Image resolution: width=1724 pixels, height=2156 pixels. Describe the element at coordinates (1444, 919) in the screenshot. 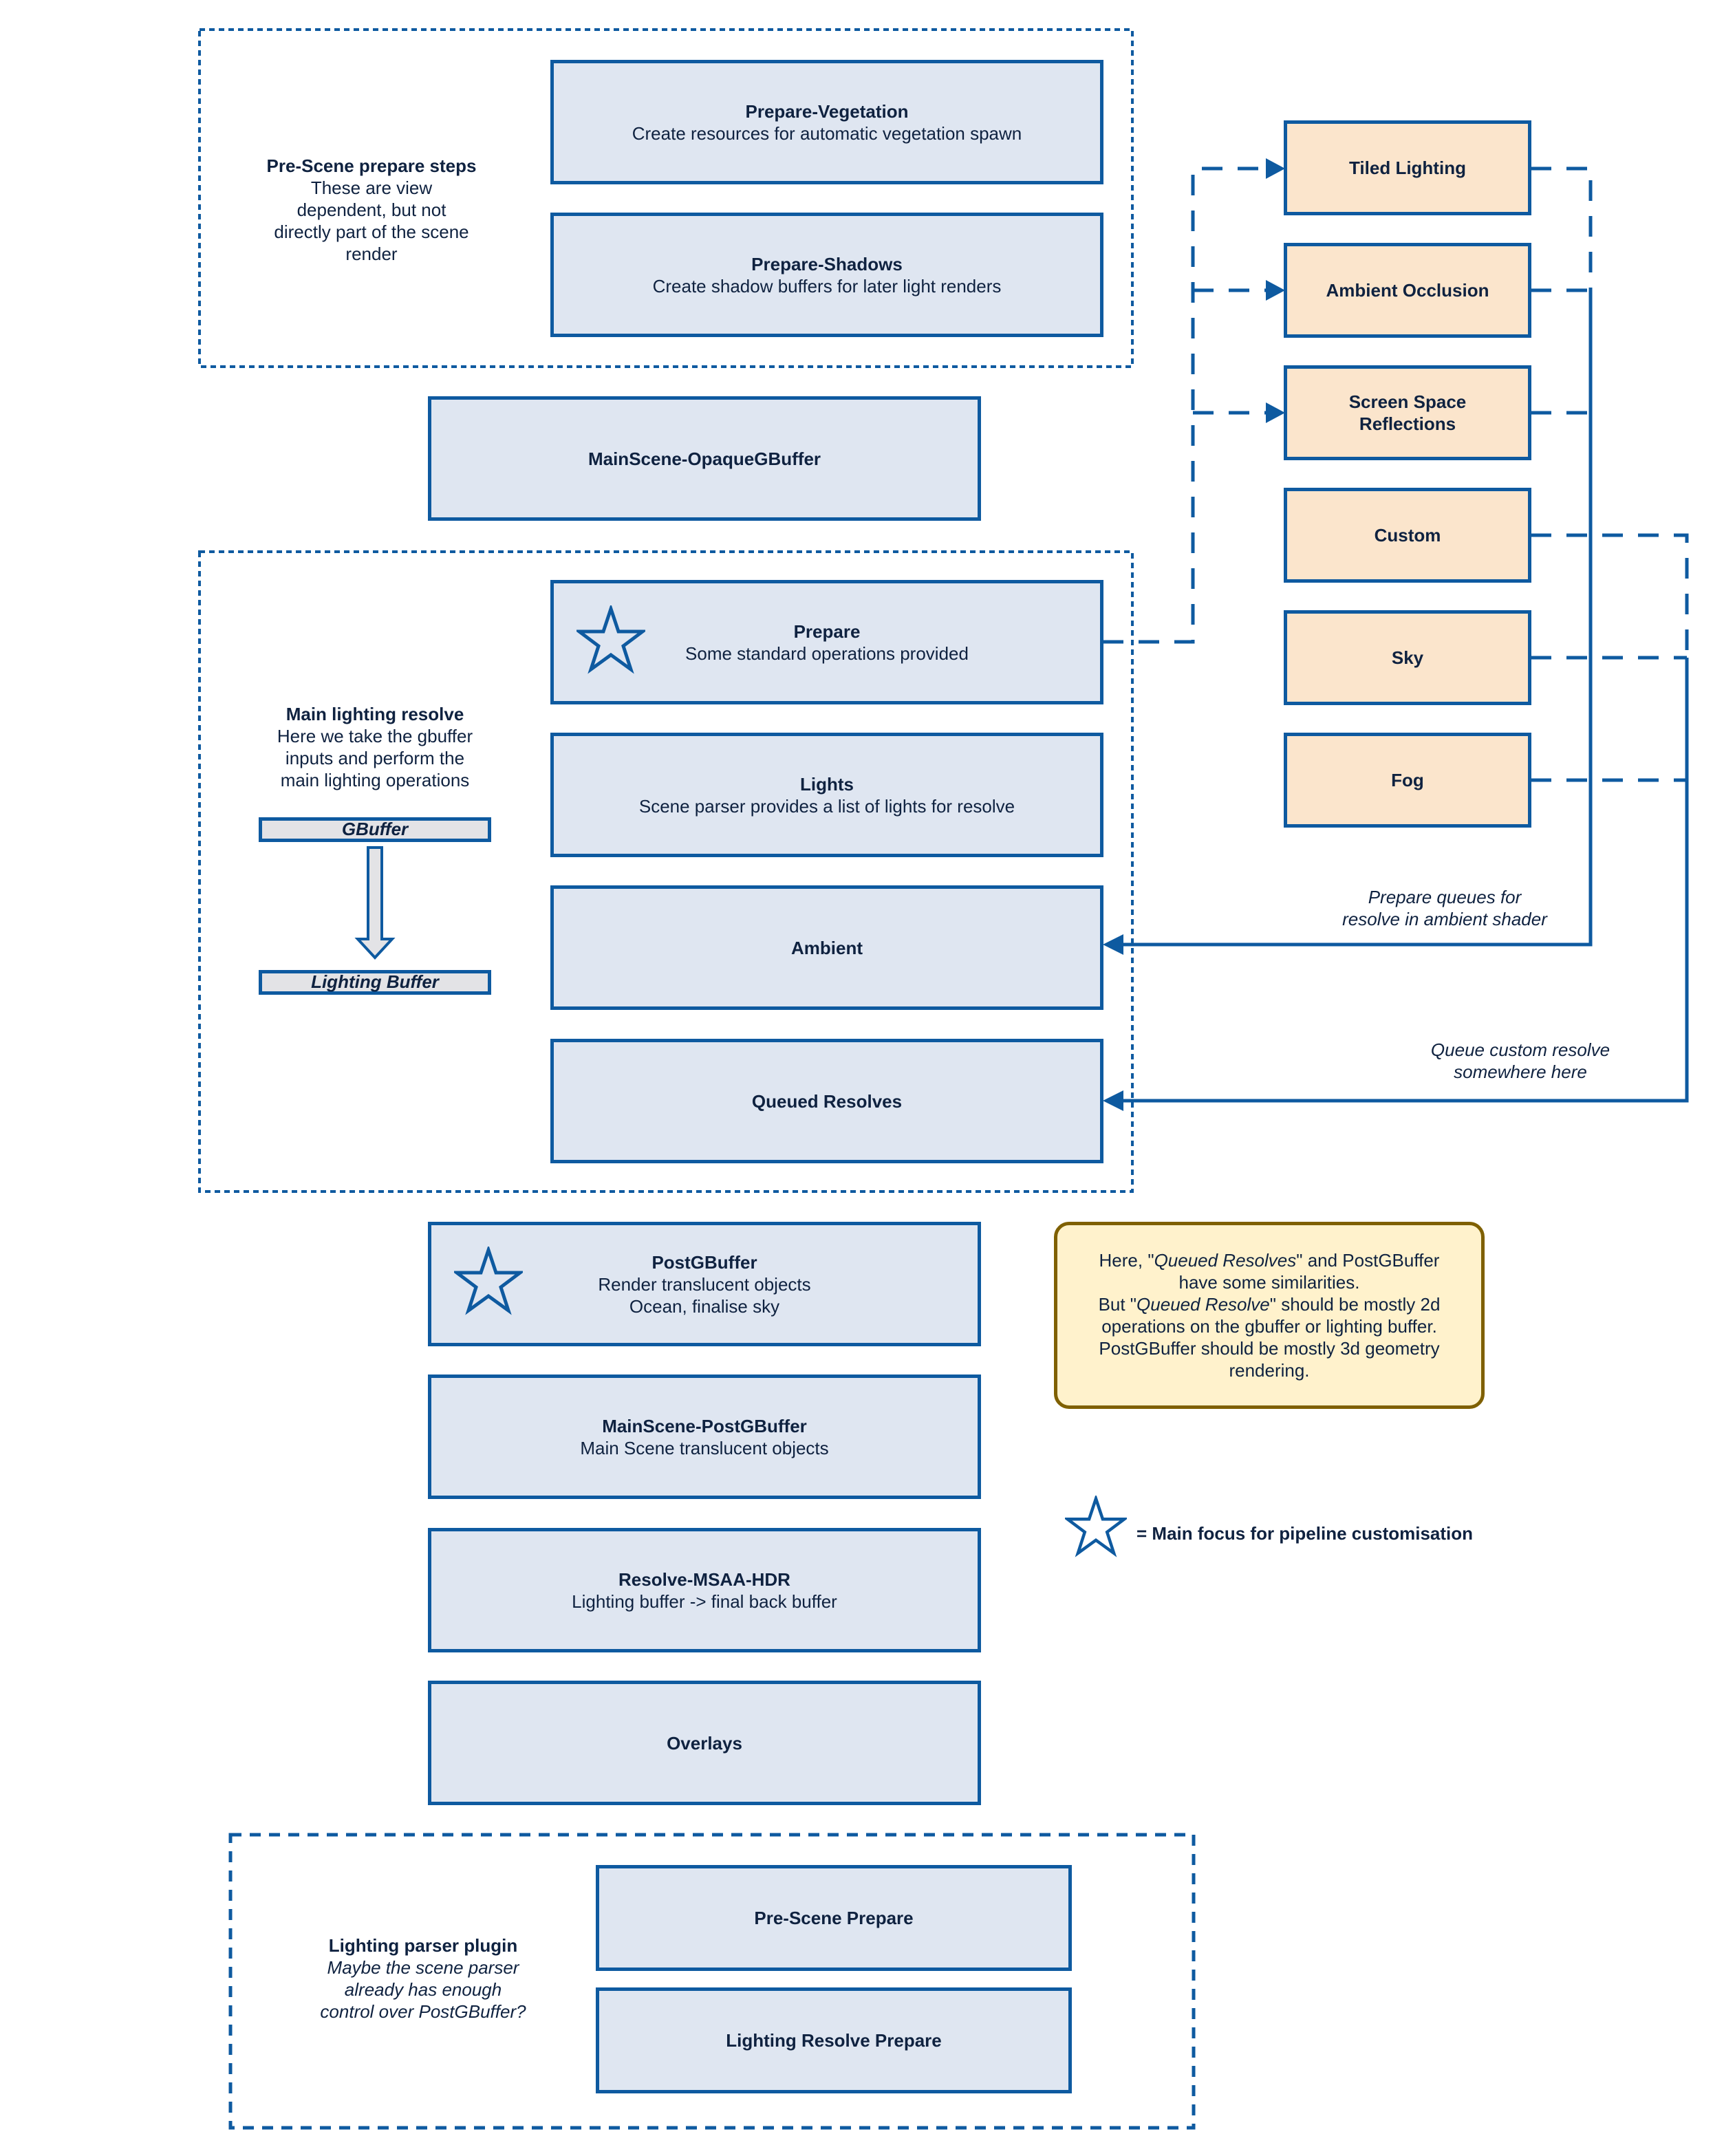

I see `edge-label-line: resolve in ambient shader` at that location.